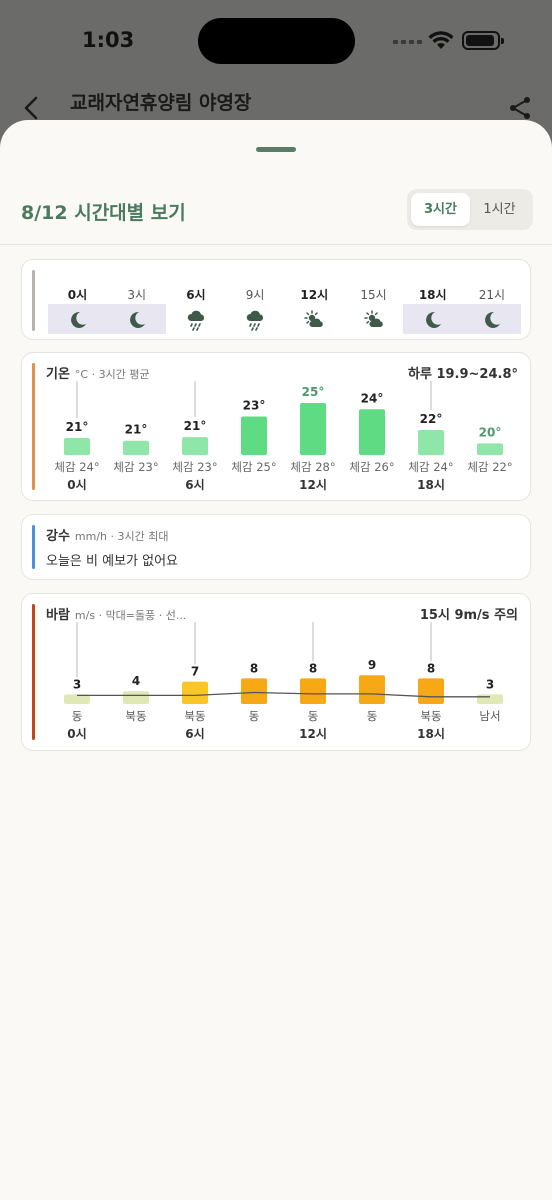 This screenshot has height=1200, width=552. I want to click on share-icon, so click(520, 108).